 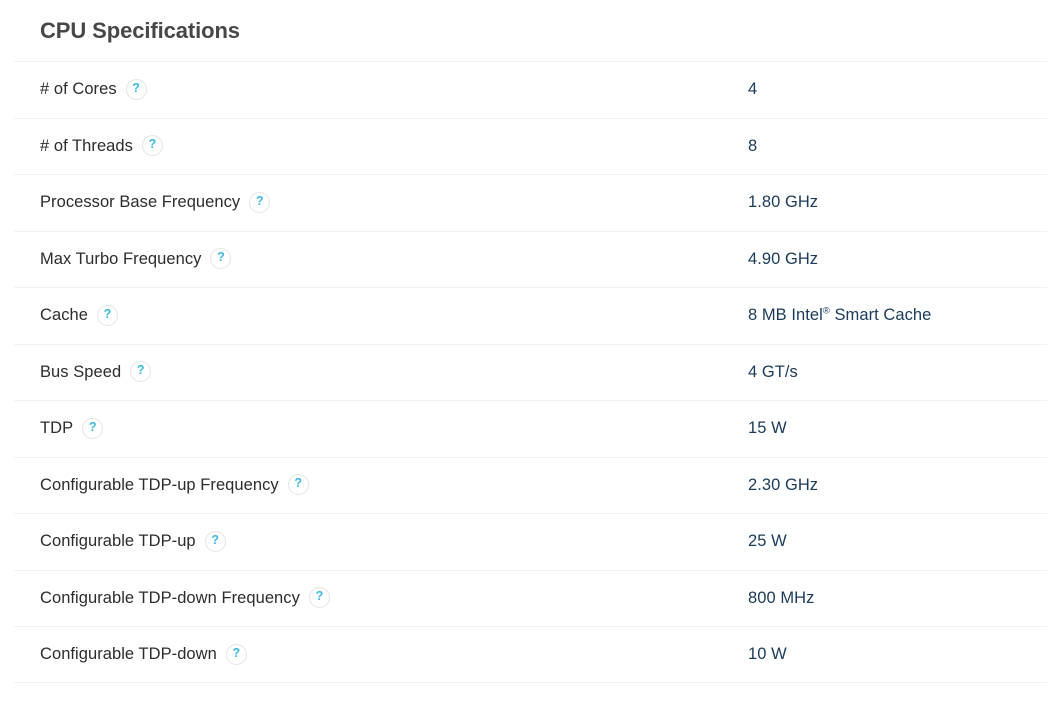 I want to click on spec-label-cell: Cache?, so click(x=79, y=315).